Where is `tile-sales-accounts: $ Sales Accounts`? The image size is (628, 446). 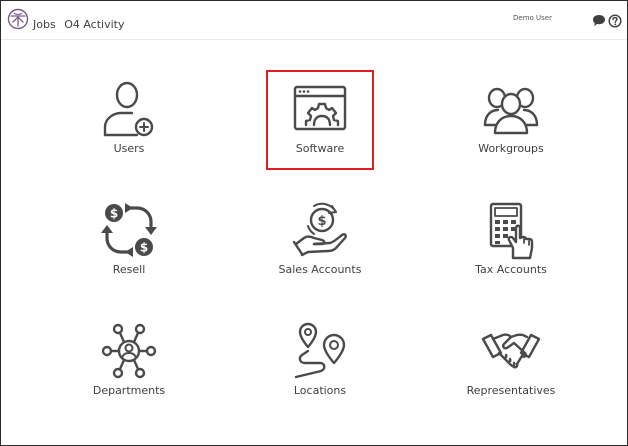 tile-sales-accounts: $ Sales Accounts is located at coordinates (320, 252).